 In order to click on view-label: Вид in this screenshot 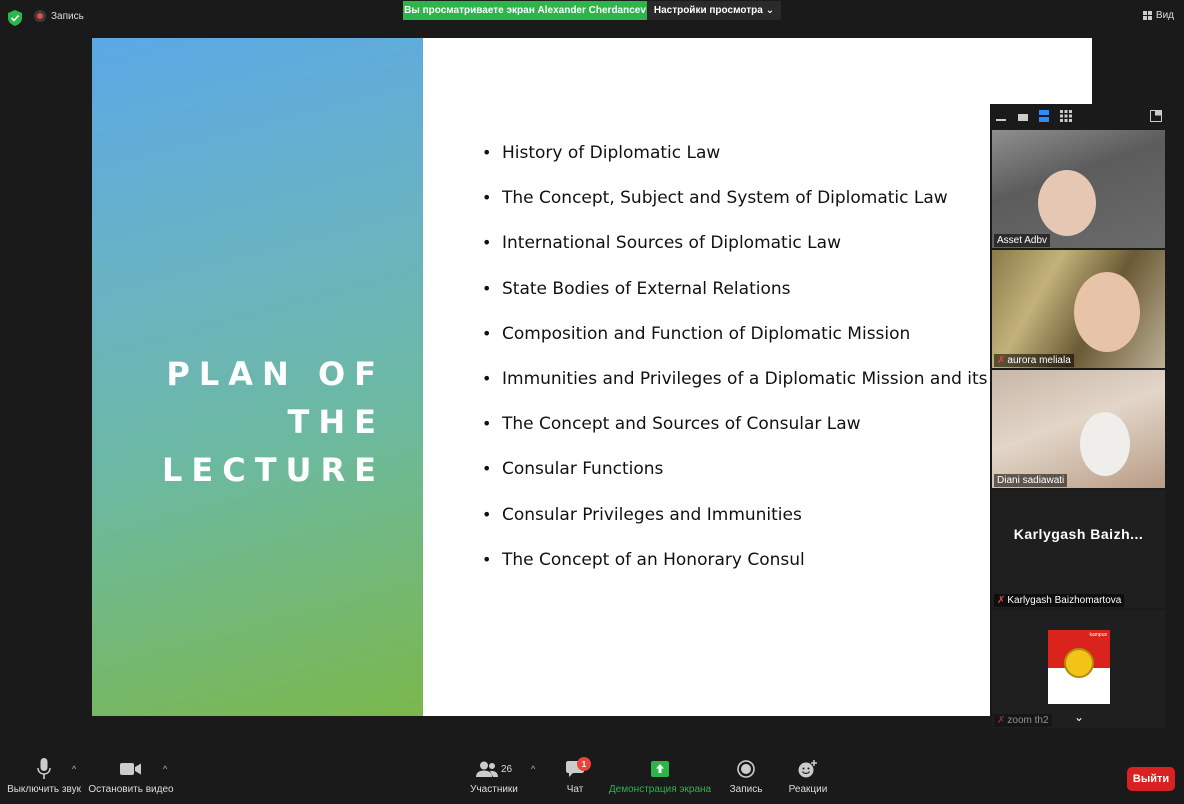, I will do `click(1164, 15)`.